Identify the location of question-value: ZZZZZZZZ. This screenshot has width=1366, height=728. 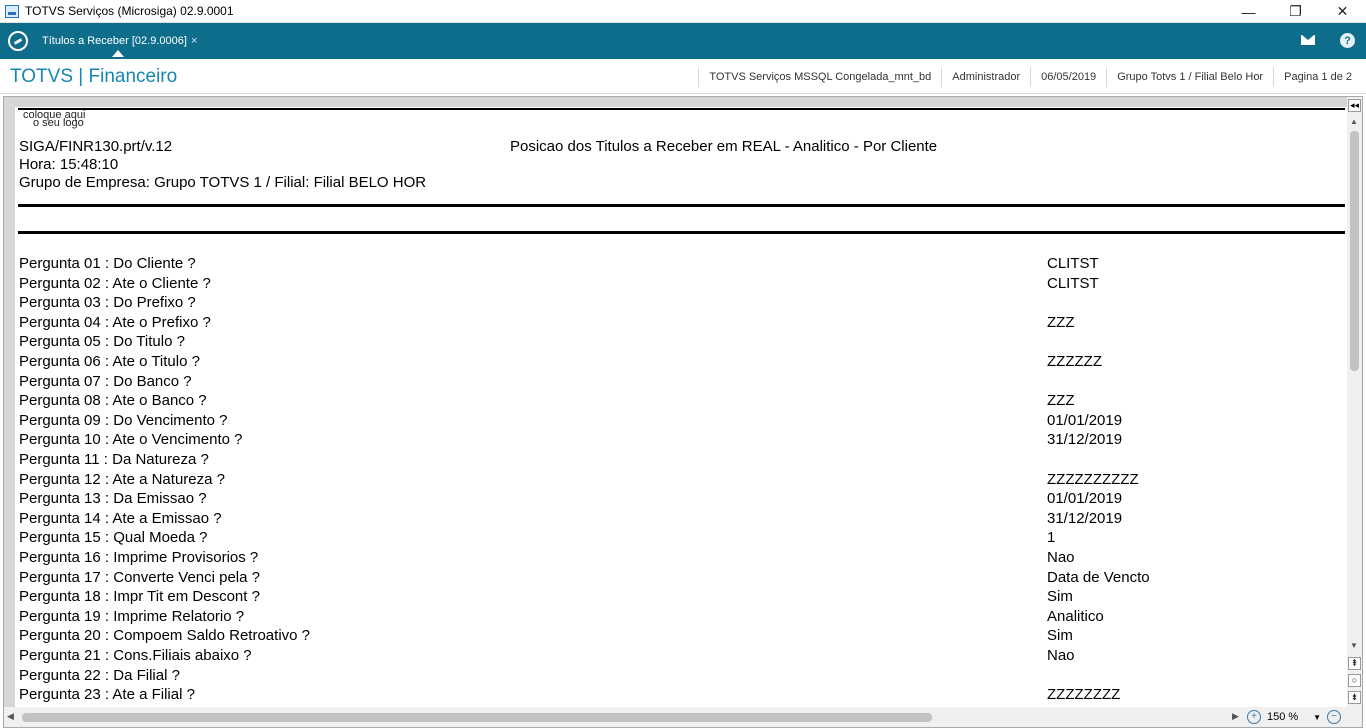
(1084, 694).